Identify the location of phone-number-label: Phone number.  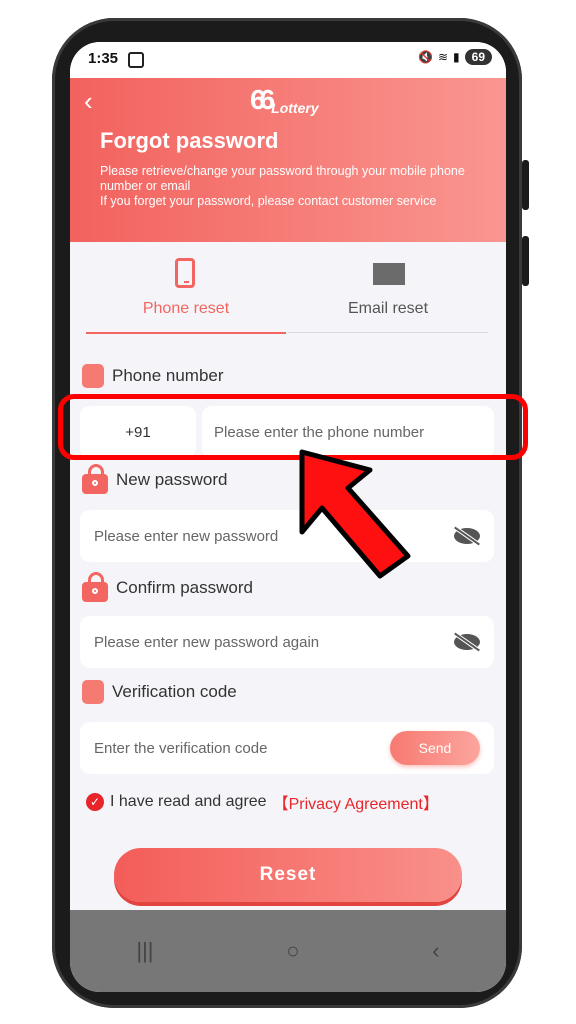
(153, 376).